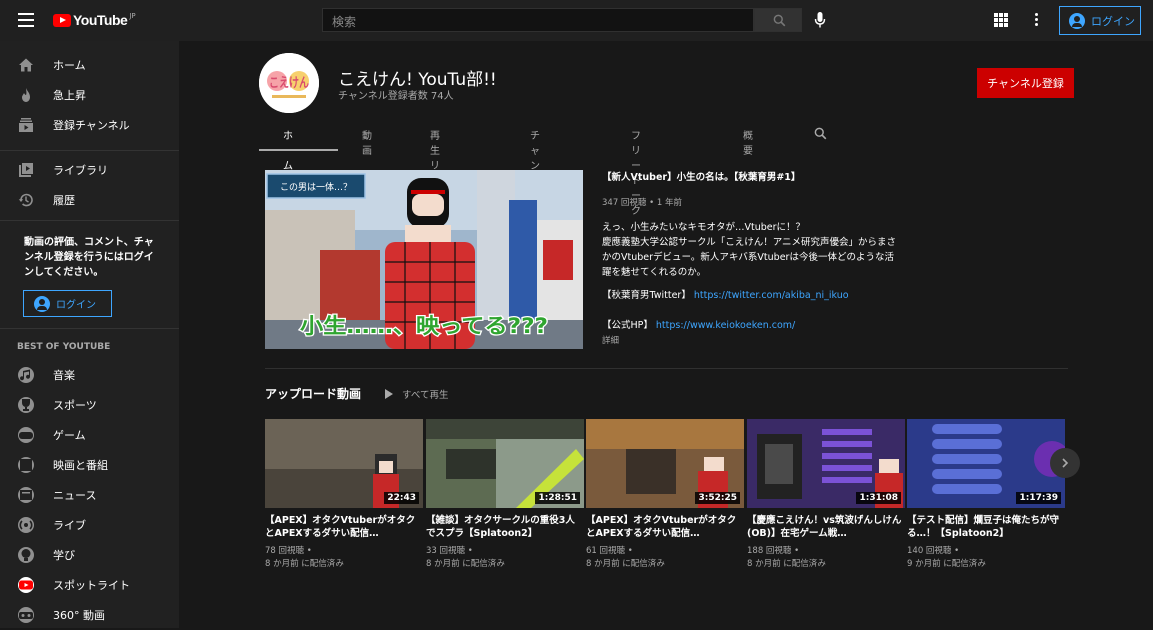  What do you see at coordinates (313, 393) in the screenshot?
I see `uploads-shelf-title: アップロード動画` at bounding box center [313, 393].